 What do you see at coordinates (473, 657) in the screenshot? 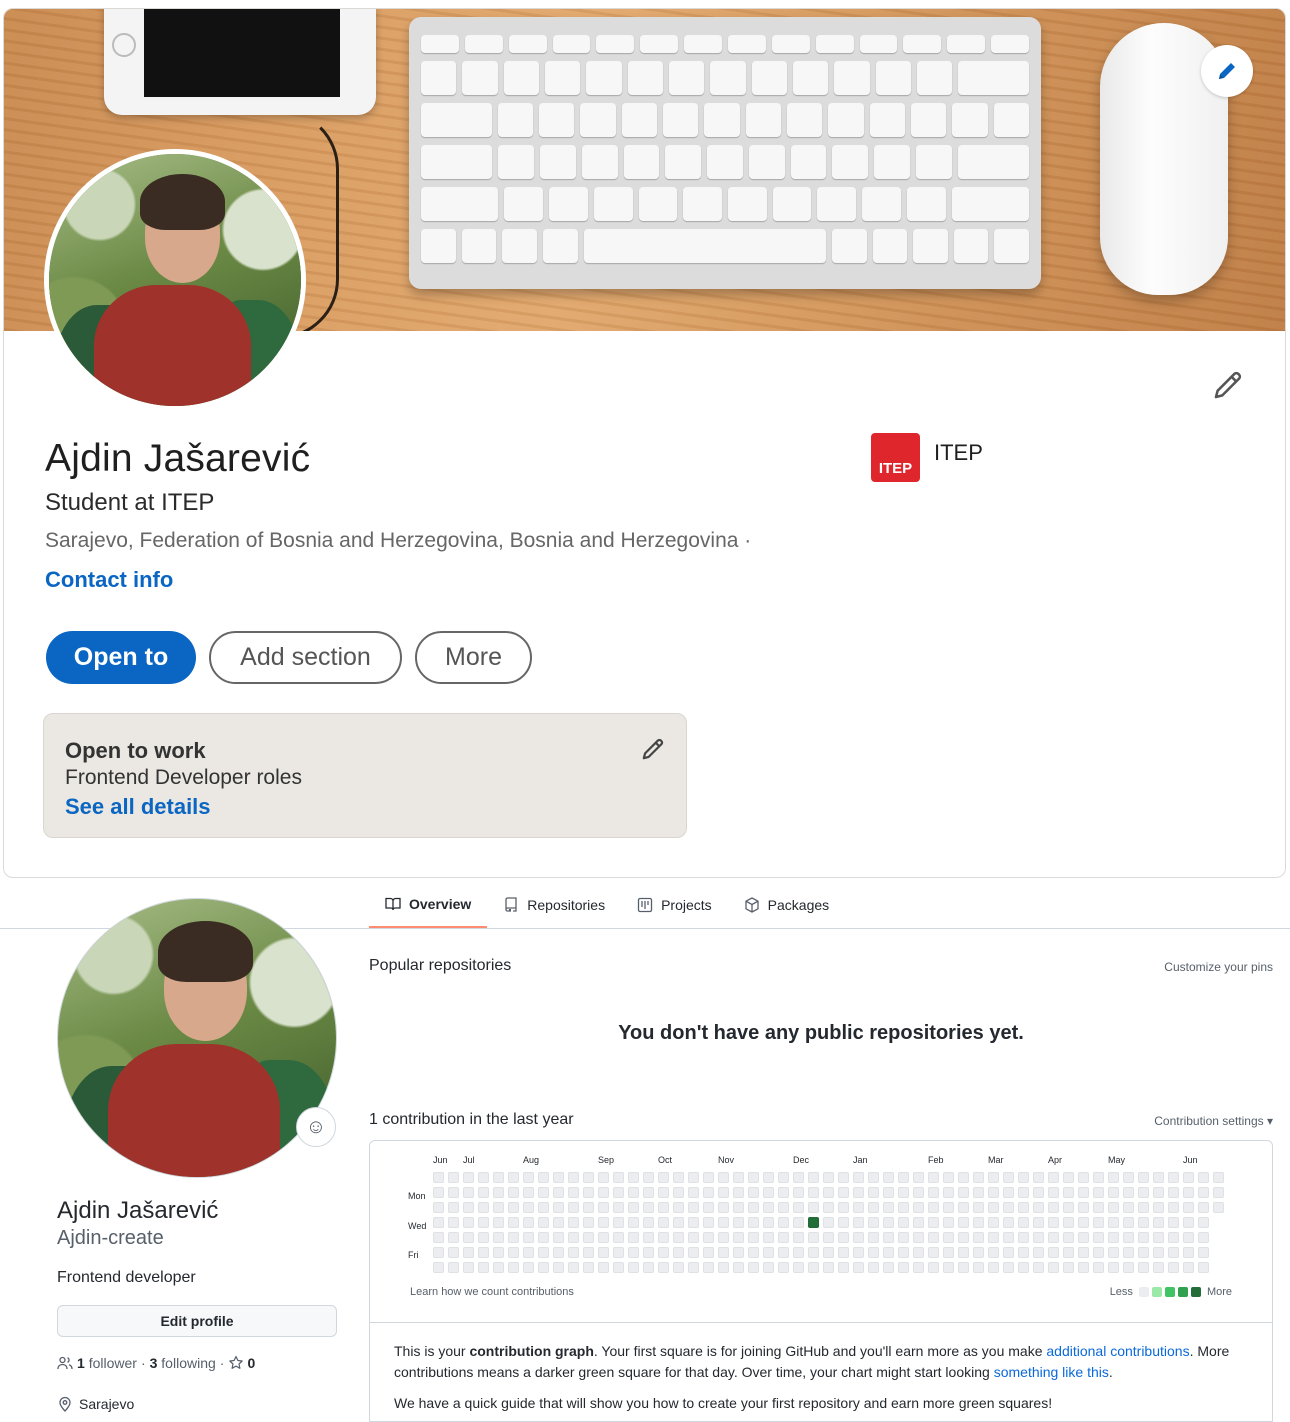
I see `more-button: More` at bounding box center [473, 657].